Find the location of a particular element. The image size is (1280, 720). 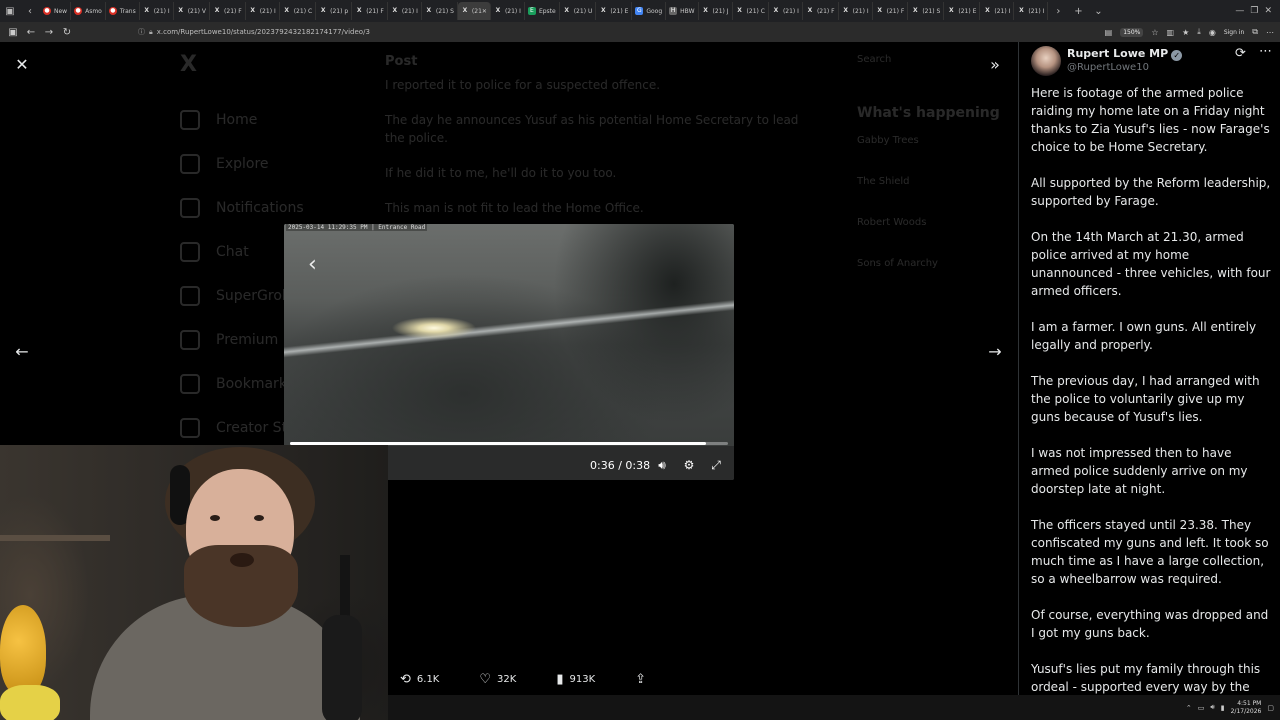

browser-tab: X (21 ✕ is located at coordinates (474, 11).